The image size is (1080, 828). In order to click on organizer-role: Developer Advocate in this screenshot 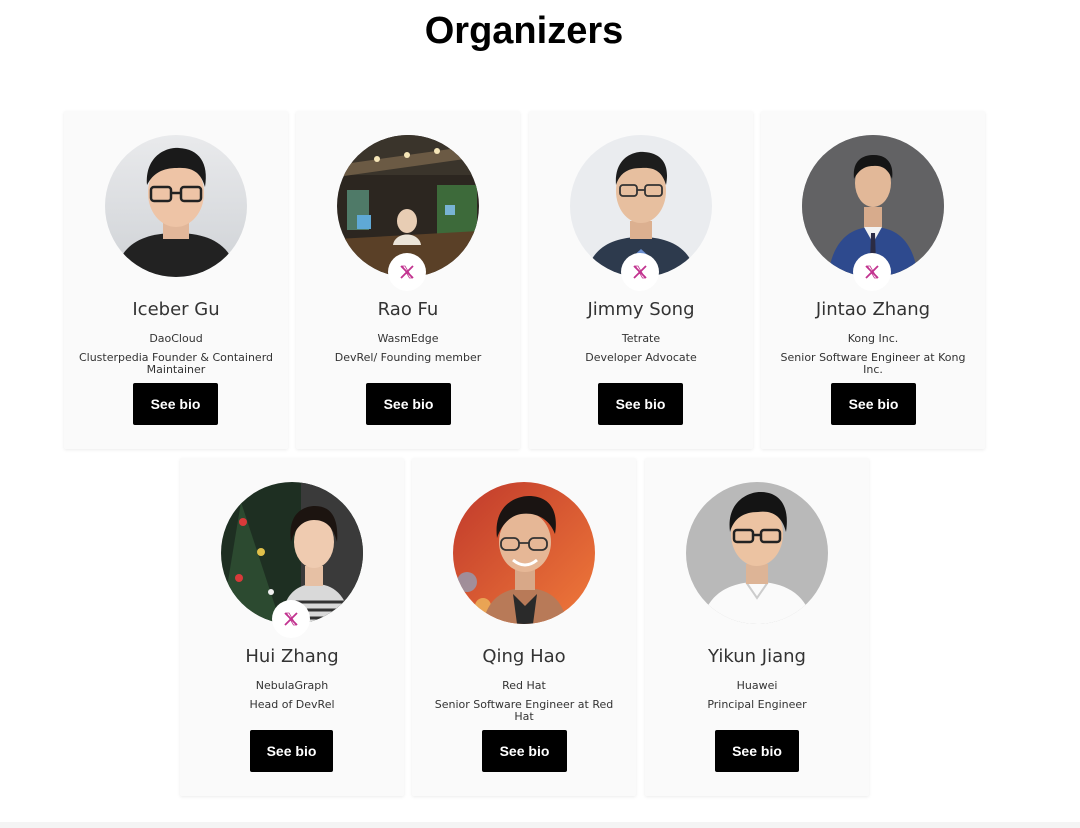, I will do `click(641, 357)`.